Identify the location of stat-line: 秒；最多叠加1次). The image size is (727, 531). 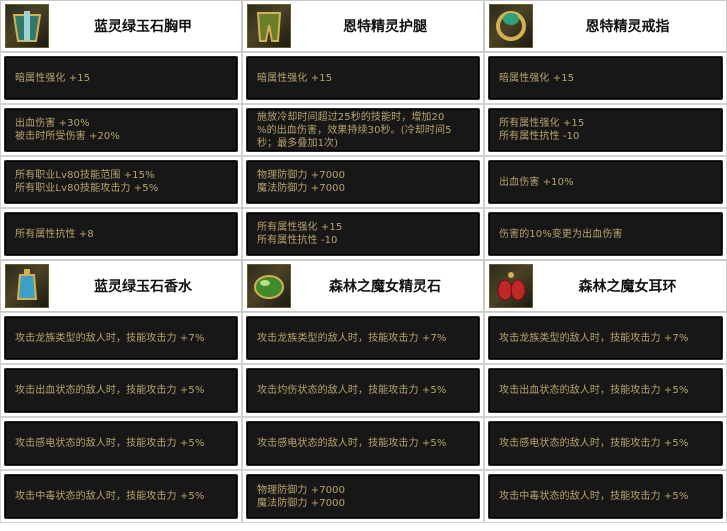
(298, 143).